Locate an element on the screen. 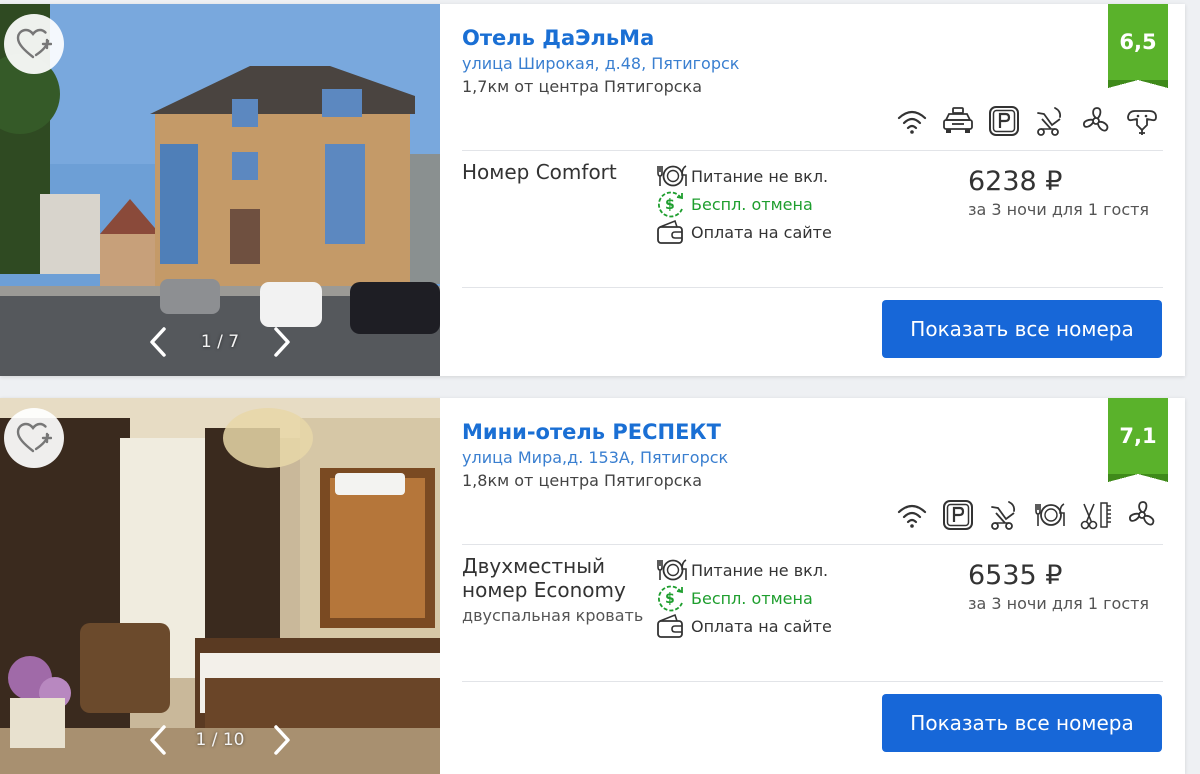 The height and width of the screenshot is (774, 1200). rating-badge: 7,1 is located at coordinates (1138, 440).